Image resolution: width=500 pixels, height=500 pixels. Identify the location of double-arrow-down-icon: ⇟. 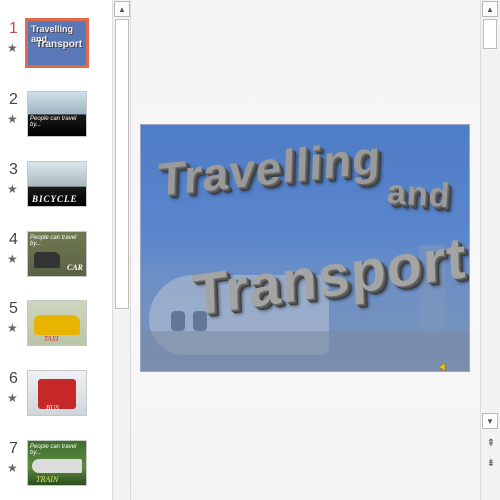
(491, 463).